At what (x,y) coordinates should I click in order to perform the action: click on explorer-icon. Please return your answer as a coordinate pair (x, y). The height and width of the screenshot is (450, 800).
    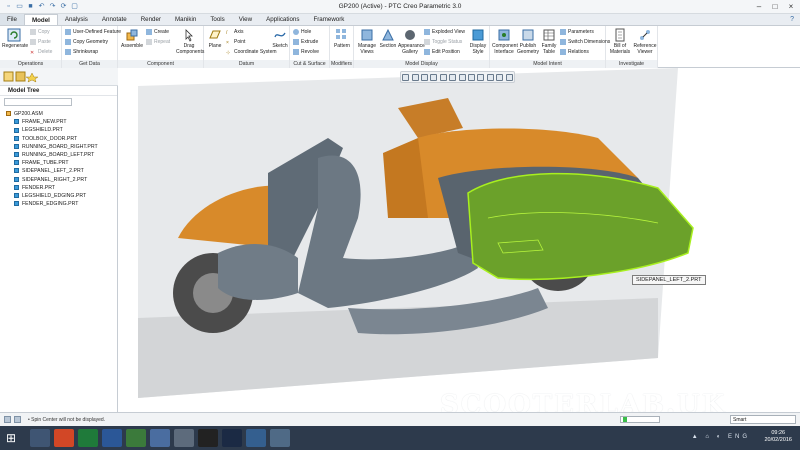
    Looking at the image, I should click on (40, 438).